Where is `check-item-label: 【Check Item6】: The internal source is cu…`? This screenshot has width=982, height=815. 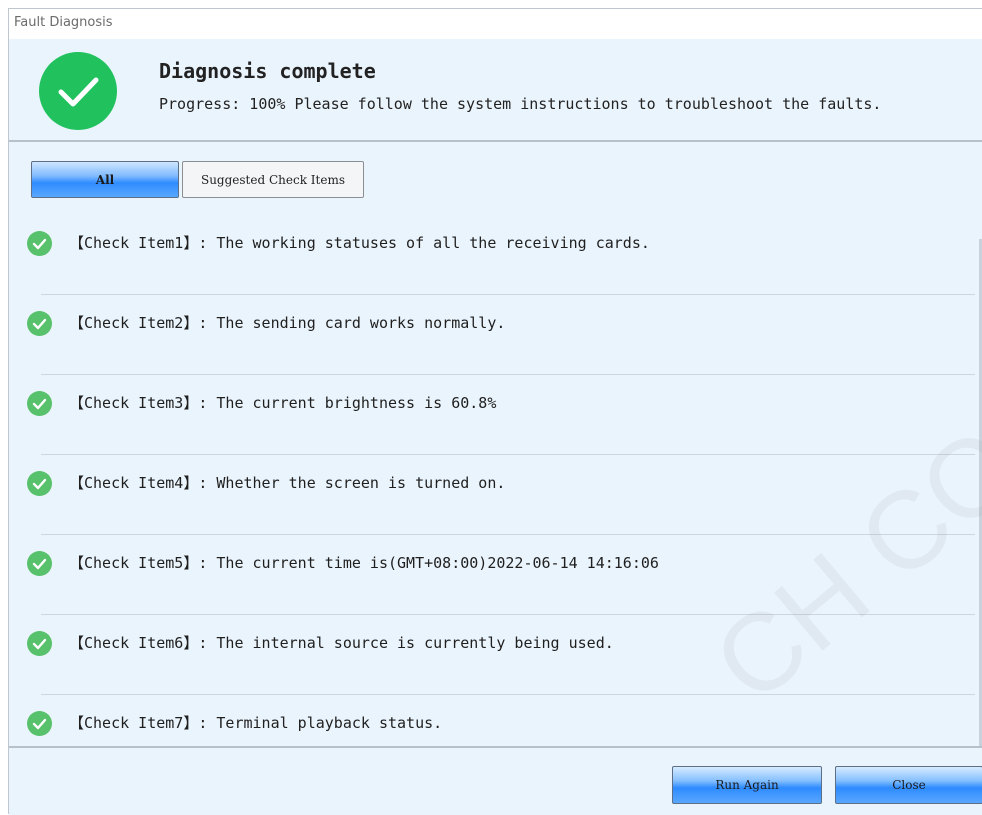
check-item-label: 【Check Item6】: The internal source is cu… is located at coordinates (341, 643).